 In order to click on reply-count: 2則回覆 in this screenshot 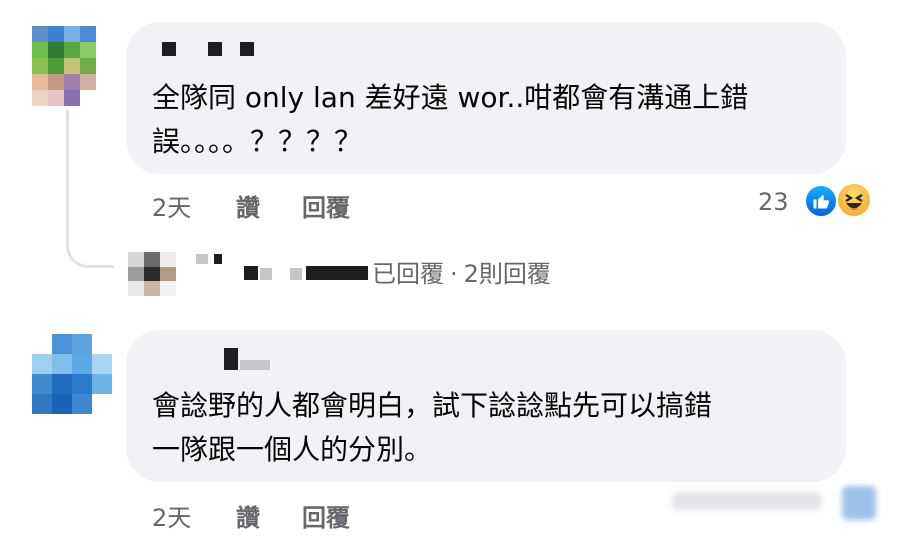, I will do `click(507, 274)`.